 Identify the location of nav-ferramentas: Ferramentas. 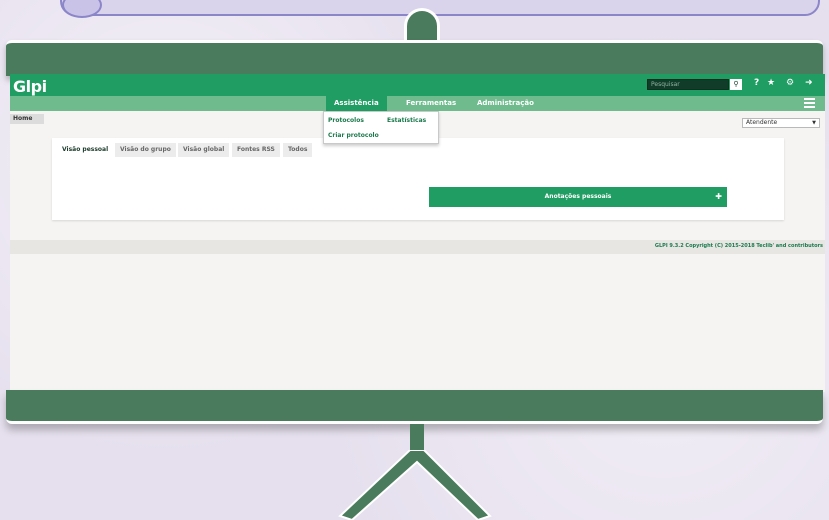
(431, 103).